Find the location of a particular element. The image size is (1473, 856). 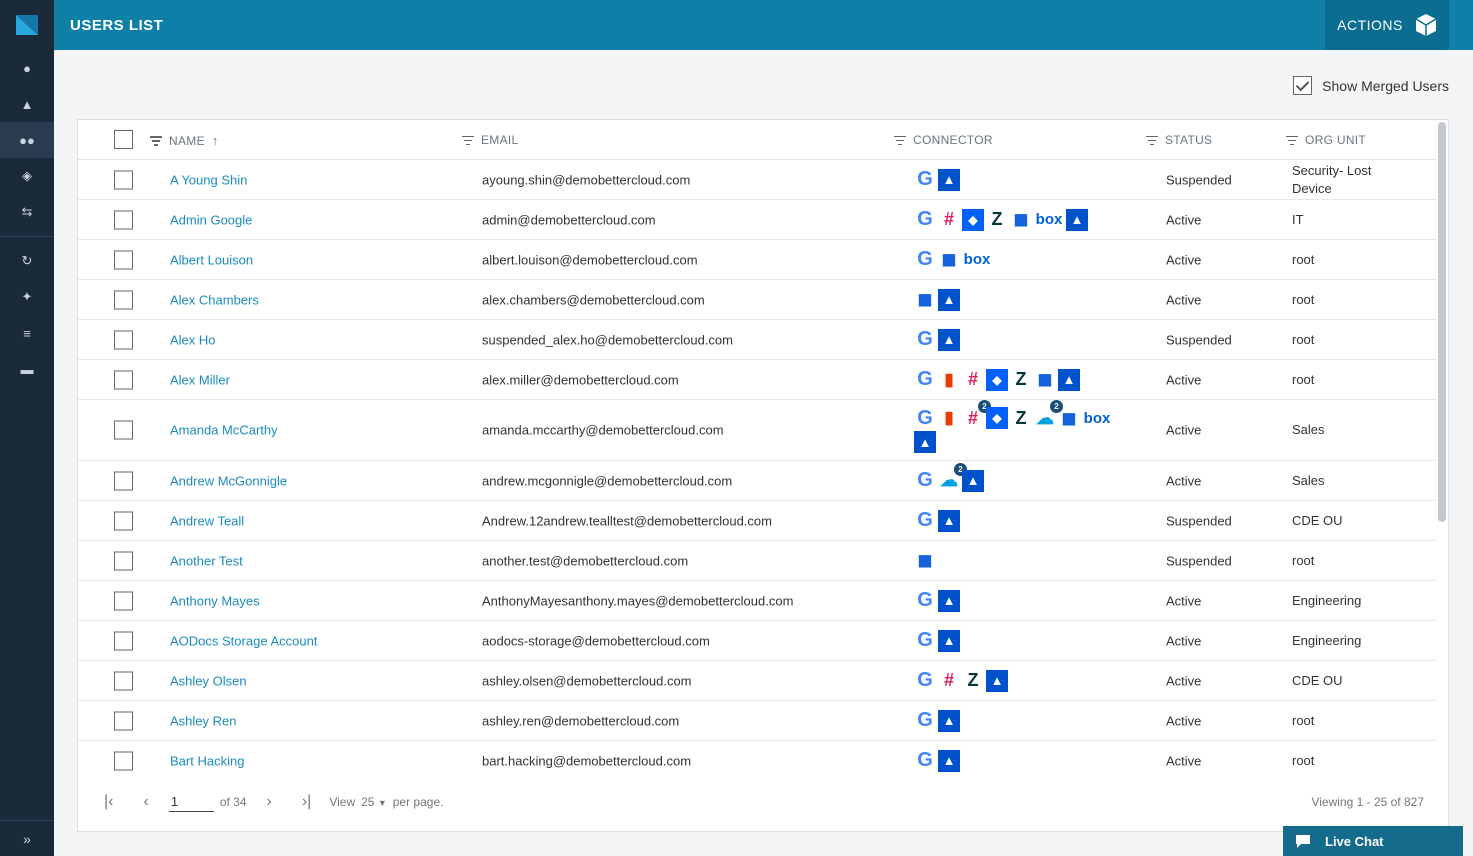

flow-nav-icon: ⇆ is located at coordinates (27, 212).